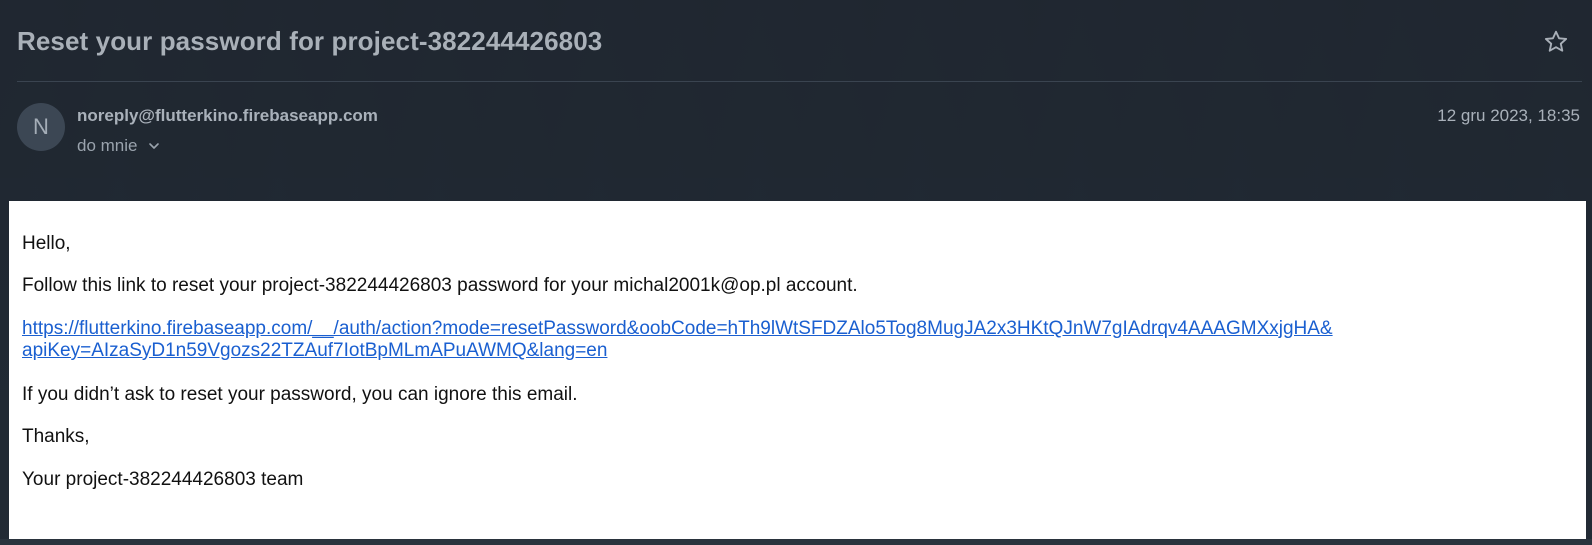 This screenshot has width=1592, height=545. I want to click on bottom-strip, so click(796, 542).